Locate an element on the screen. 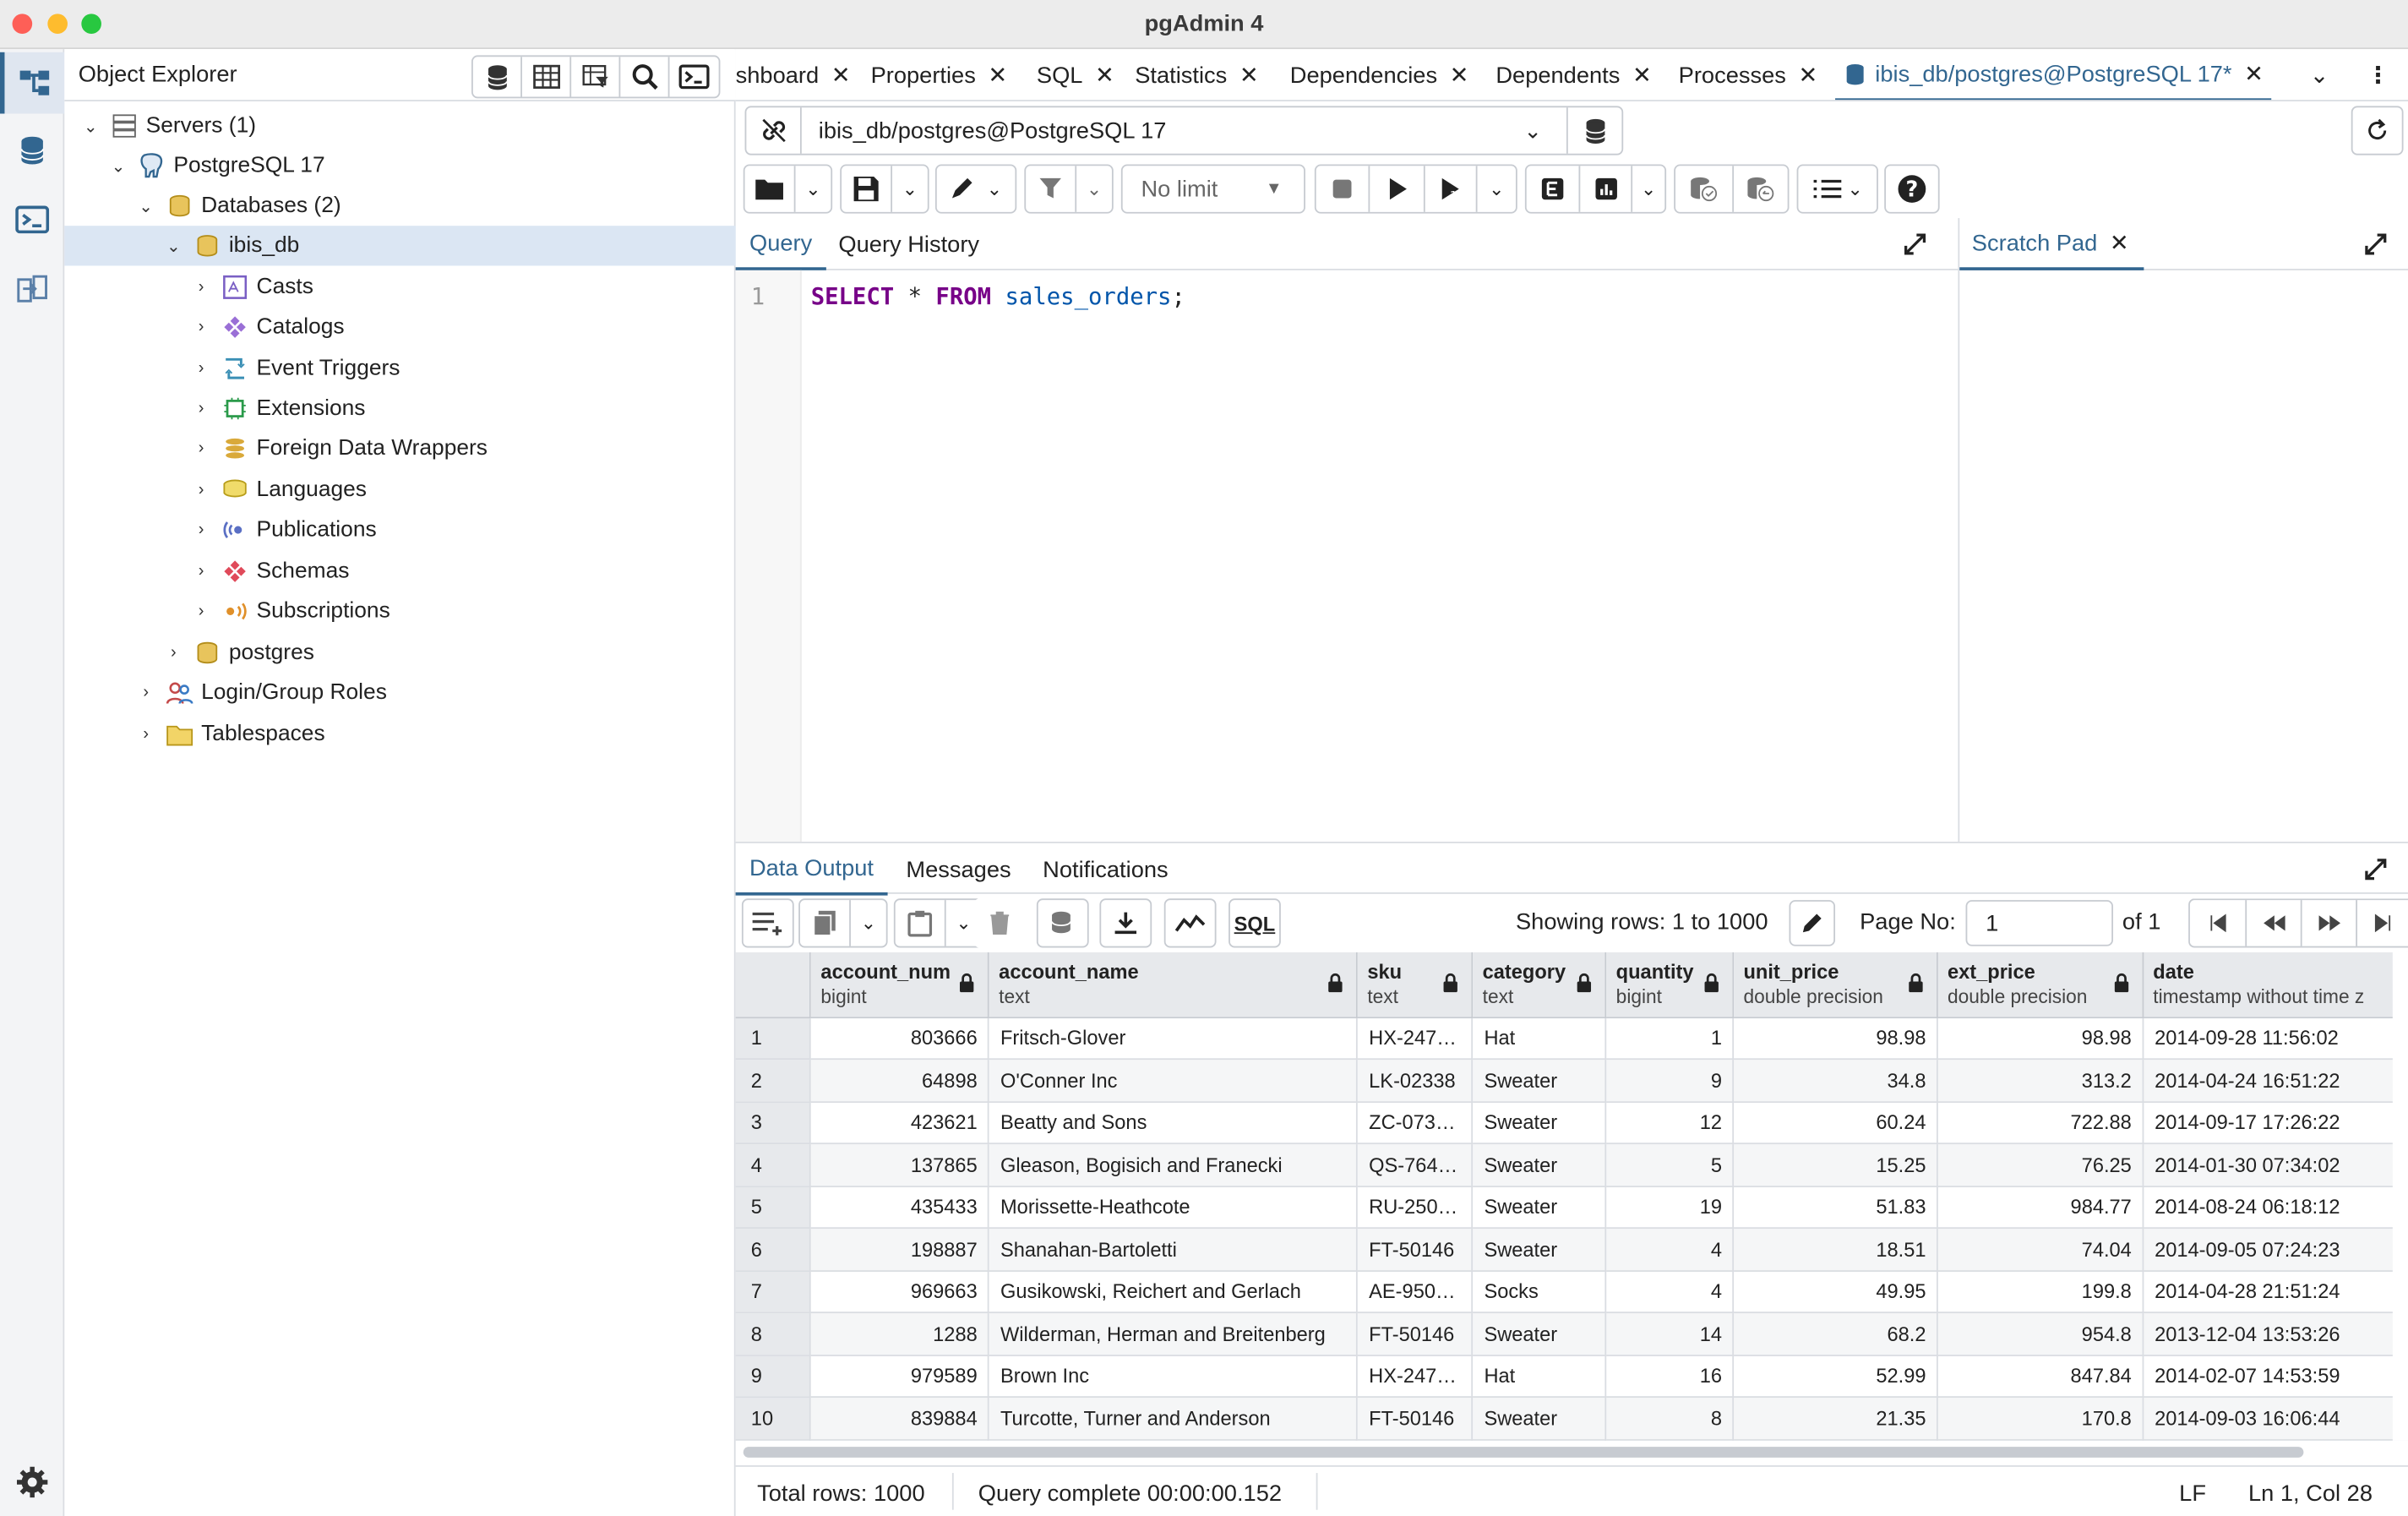 This screenshot has width=2408, height=1516. tree-item-casts: › Casts is located at coordinates (399, 287).